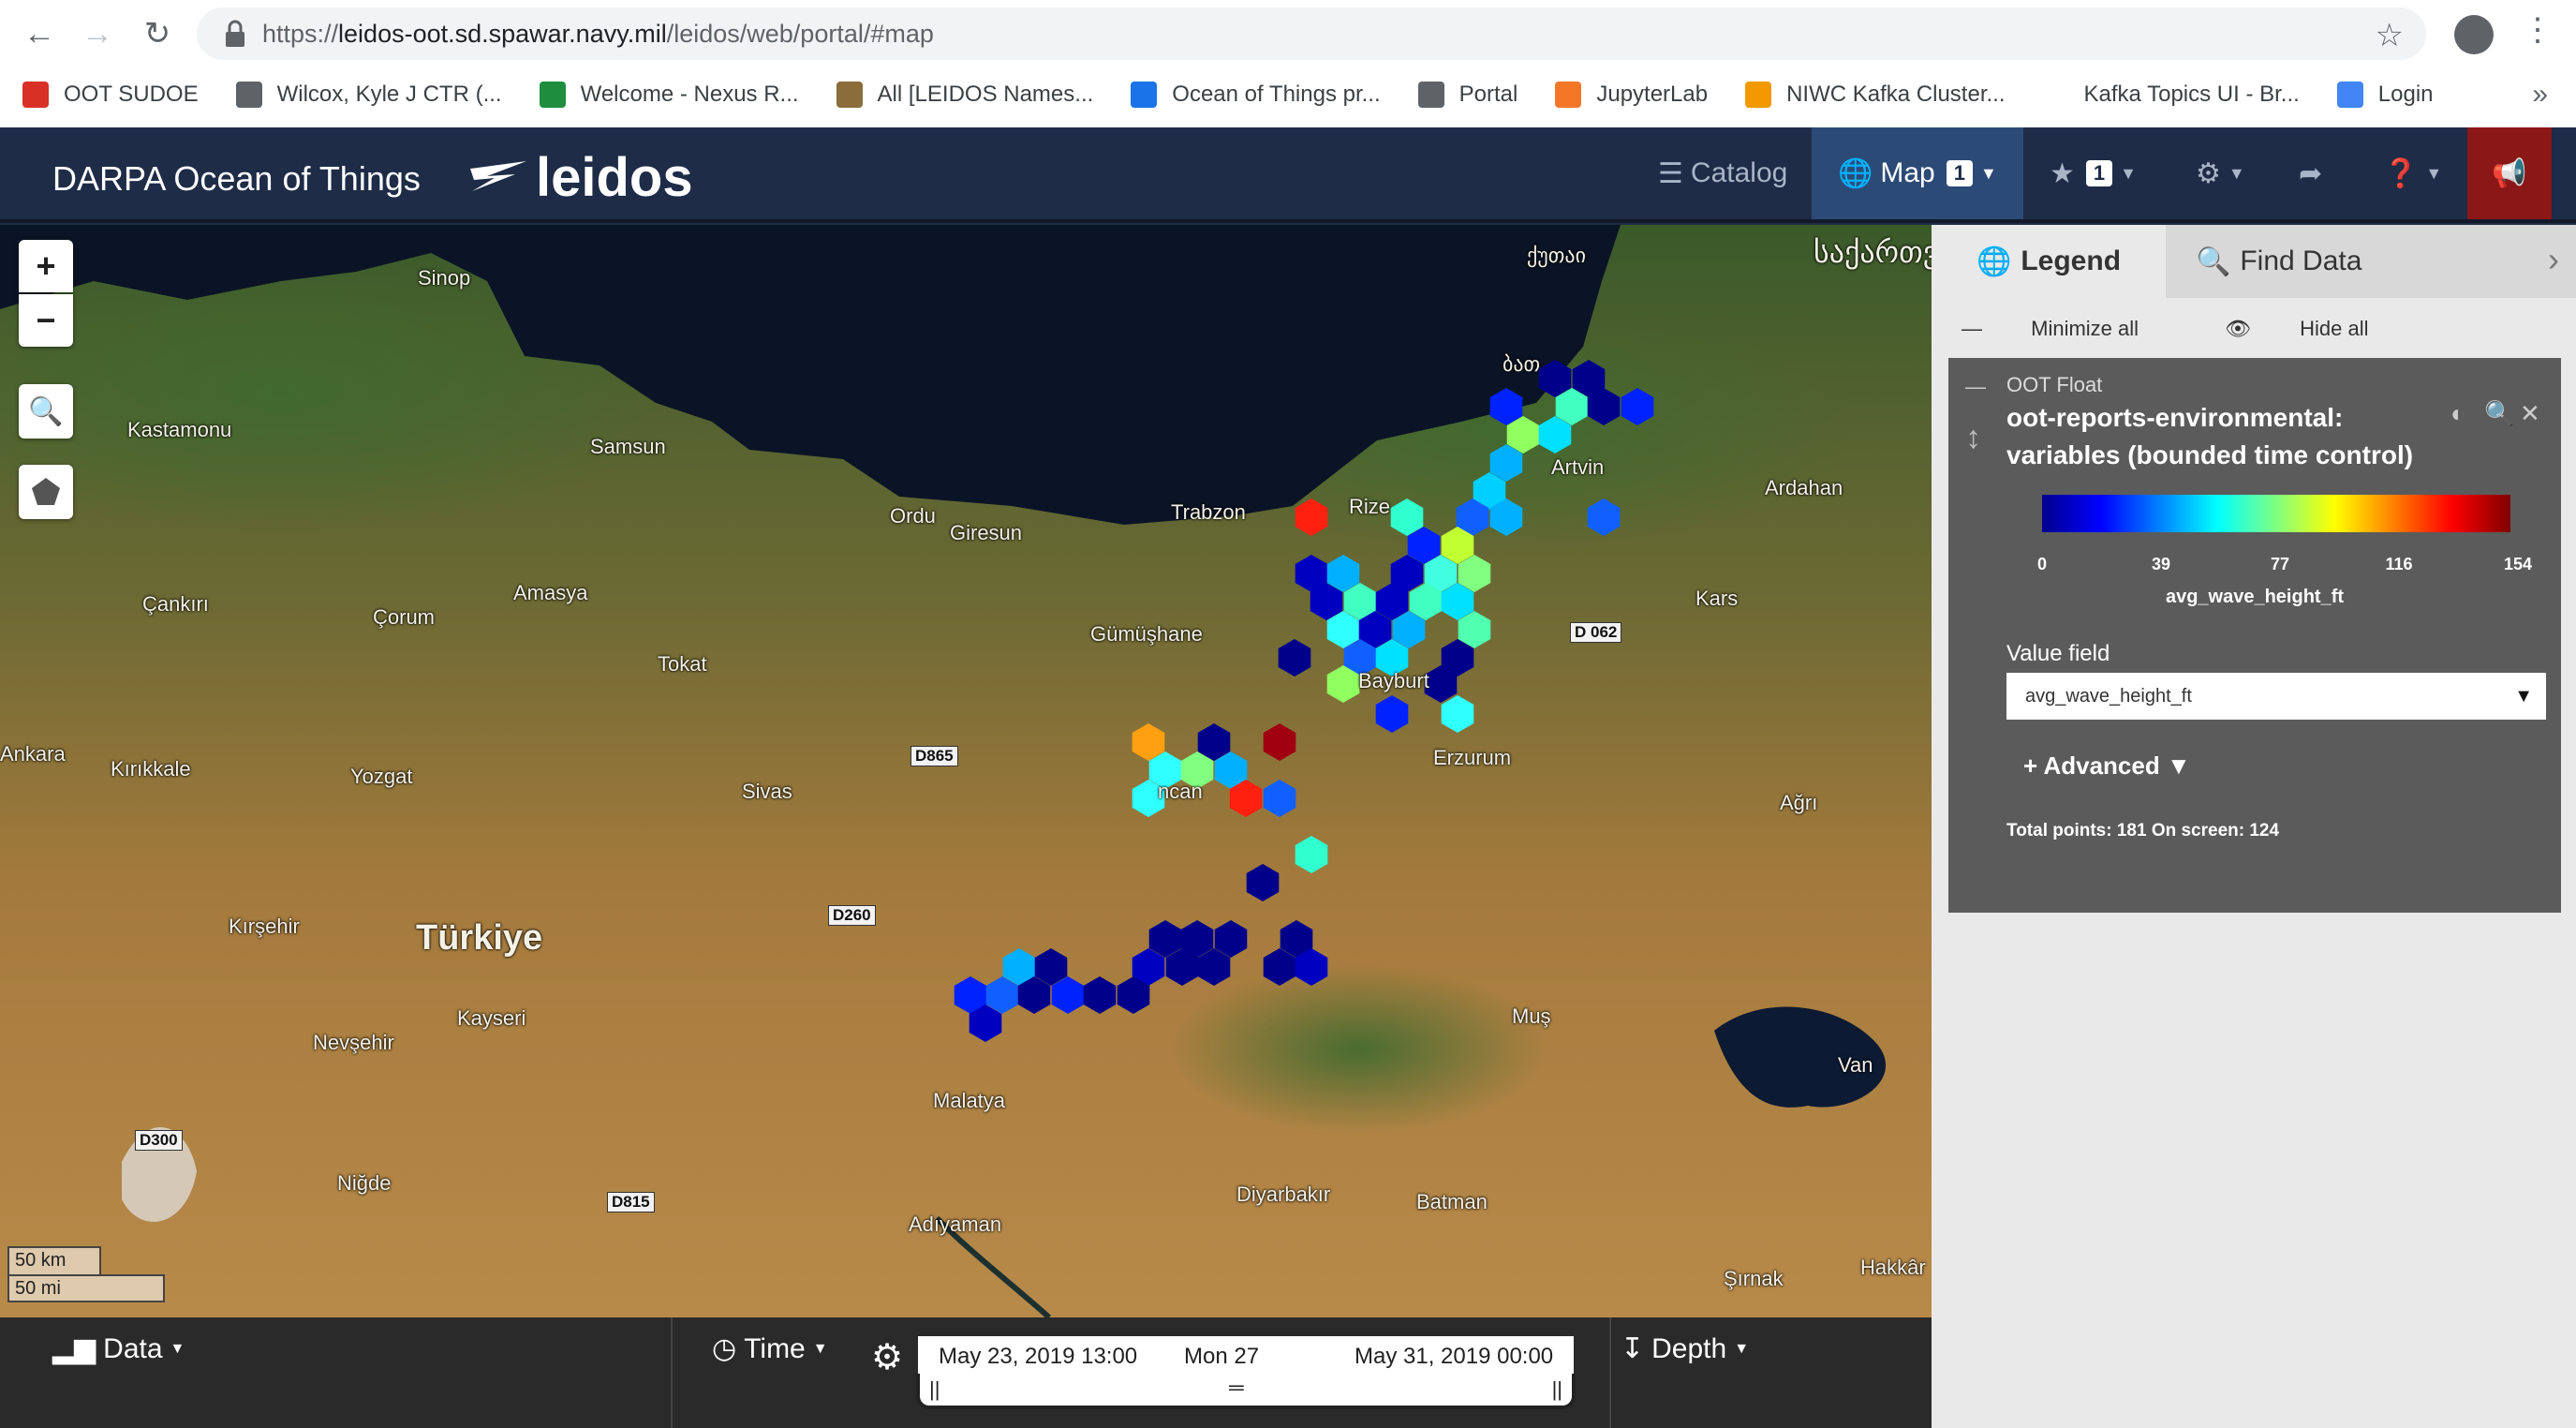  I want to click on profile-avatar-icon, so click(2474, 34).